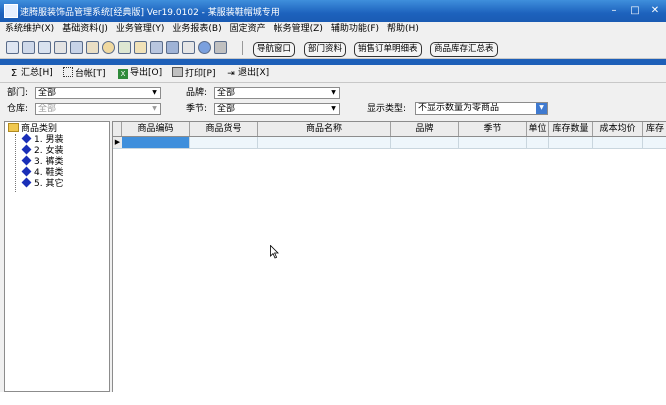 The image size is (666, 405). Describe the element at coordinates (150, 13) in the screenshot. I see `window-title: 速腾服装饰品管理系统[经典版] Ver19.0102 - 某服装鞋帽城专用` at that location.